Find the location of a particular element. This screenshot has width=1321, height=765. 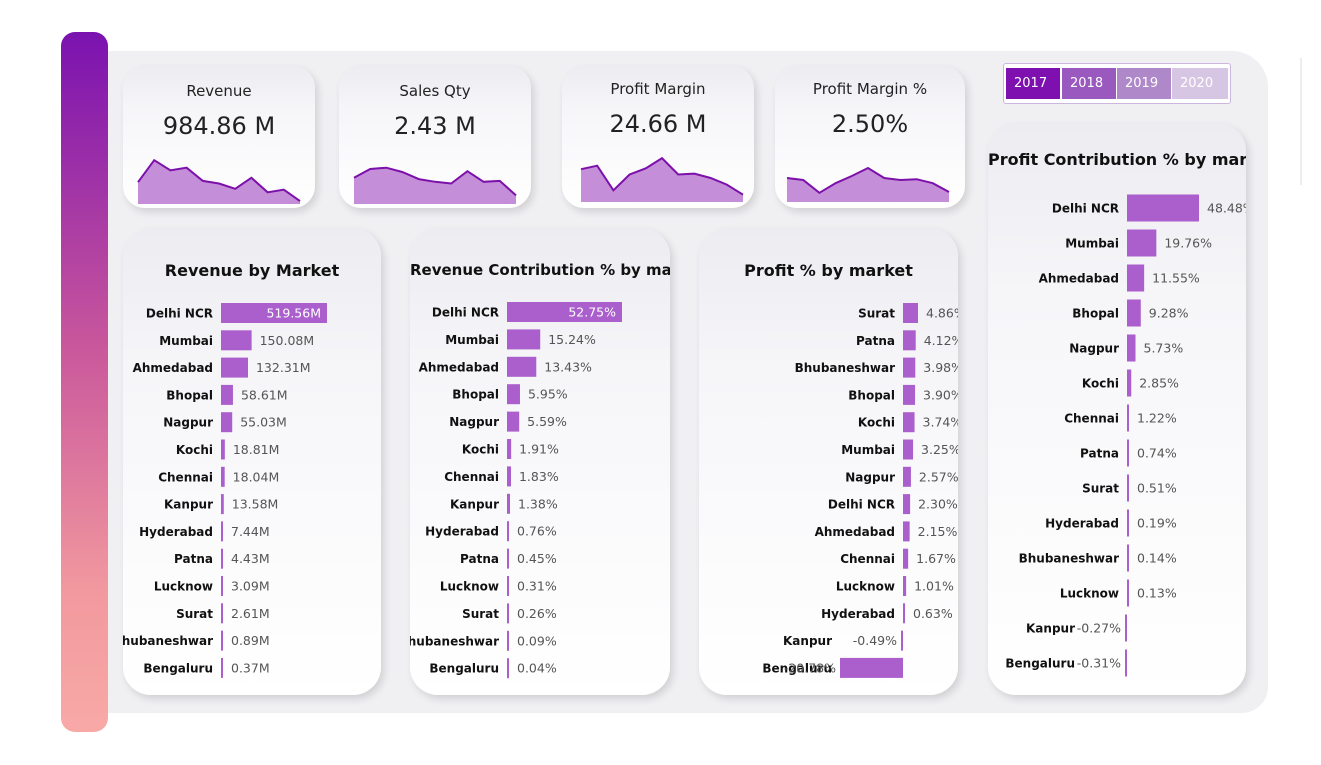

category-label: Kanpur is located at coordinates (1050, 629).